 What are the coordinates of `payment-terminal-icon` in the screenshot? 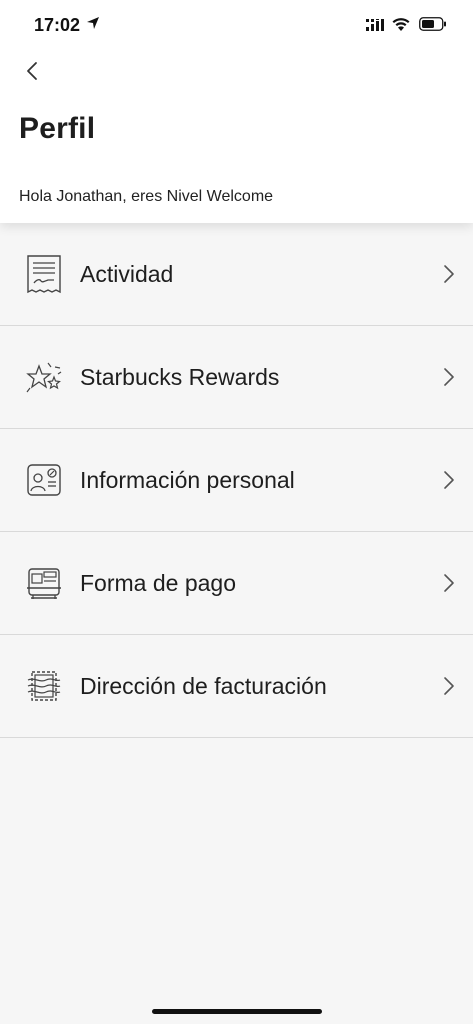 It's located at (44, 583).